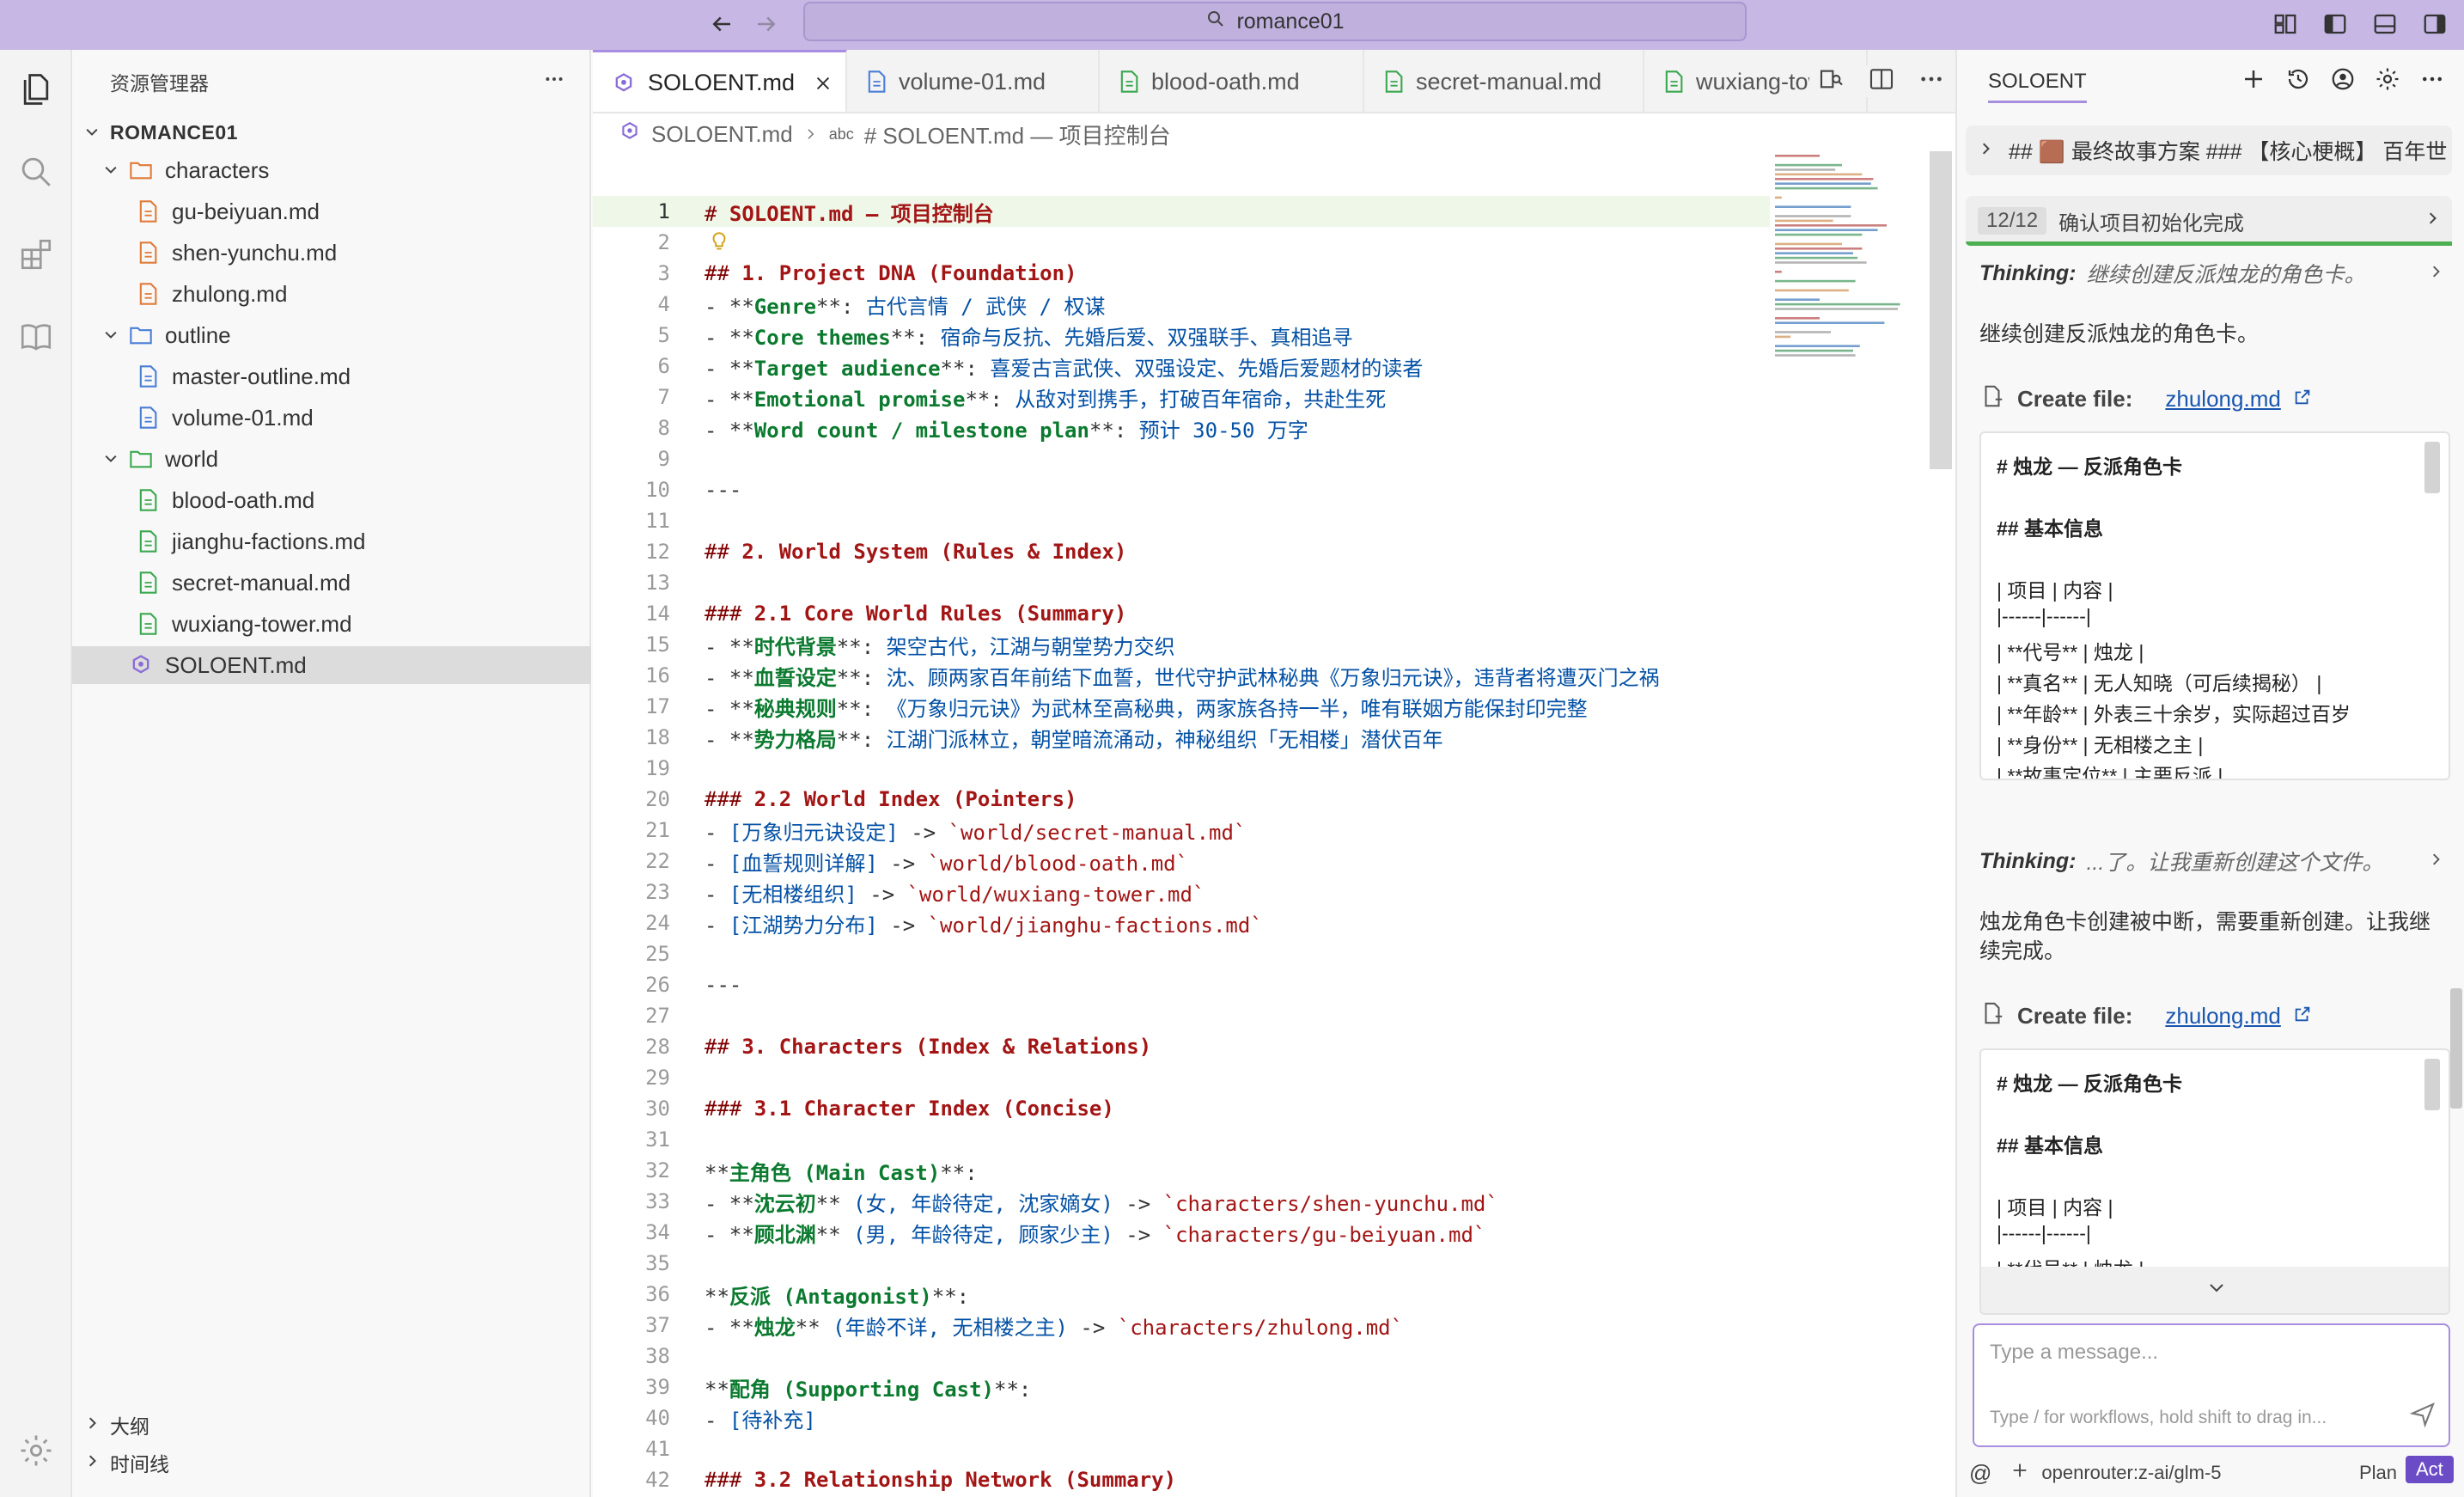 This screenshot has width=2464, height=1497. Describe the element at coordinates (719, 244) in the screenshot. I see `lightbulb-icon` at that location.